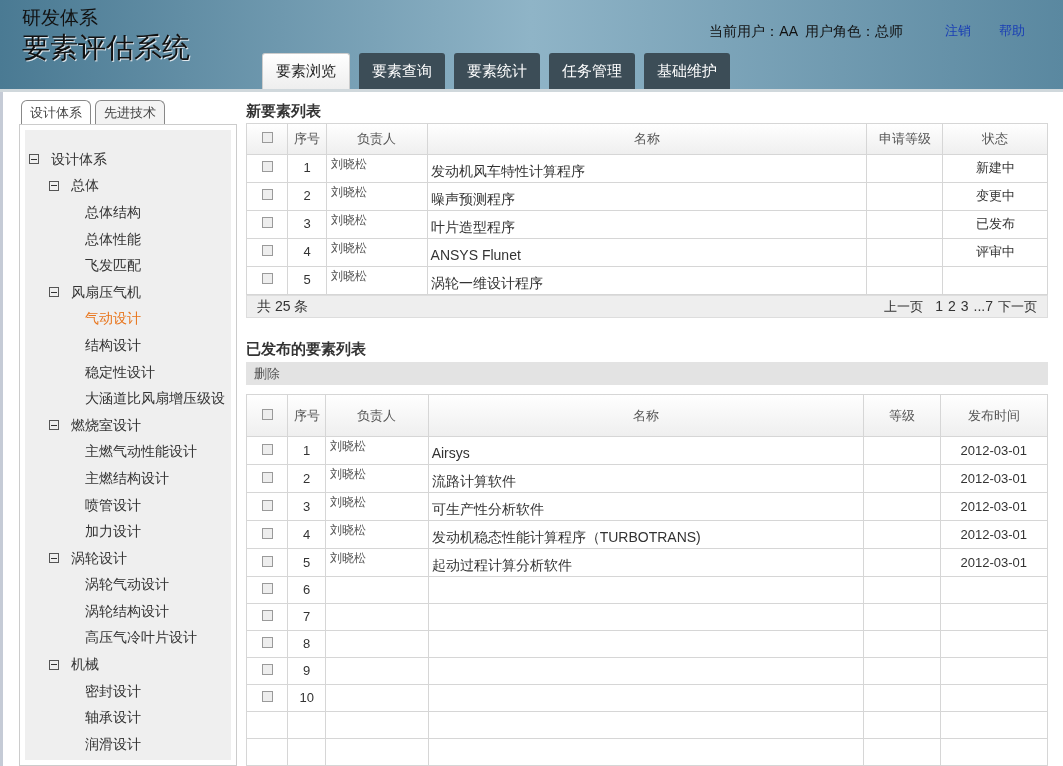 The height and width of the screenshot is (766, 1063). I want to click on tree-item: 总体, so click(85, 186).